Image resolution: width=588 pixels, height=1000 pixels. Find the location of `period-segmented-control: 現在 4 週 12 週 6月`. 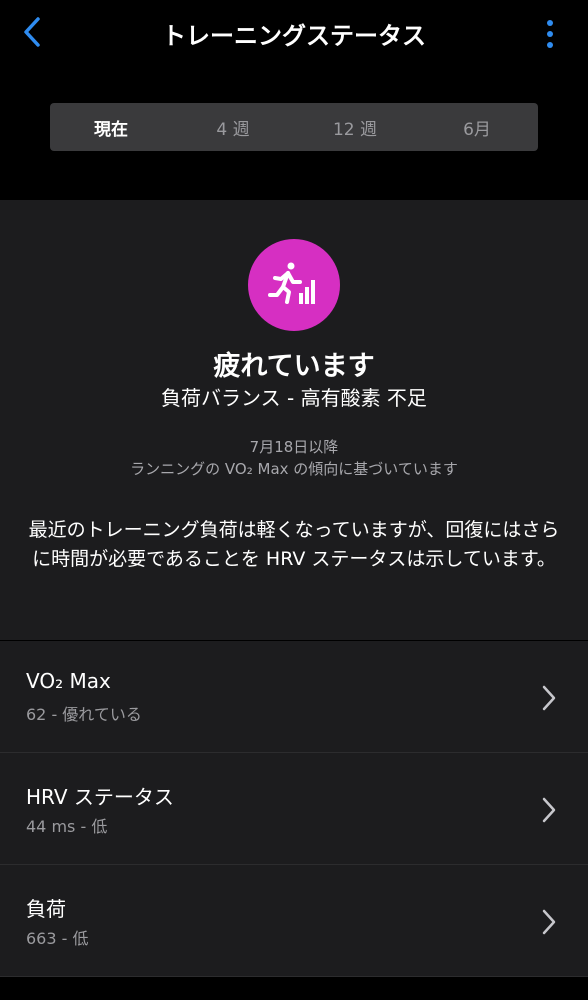

period-segmented-control: 現在 4 週 12 週 6月 is located at coordinates (294, 127).